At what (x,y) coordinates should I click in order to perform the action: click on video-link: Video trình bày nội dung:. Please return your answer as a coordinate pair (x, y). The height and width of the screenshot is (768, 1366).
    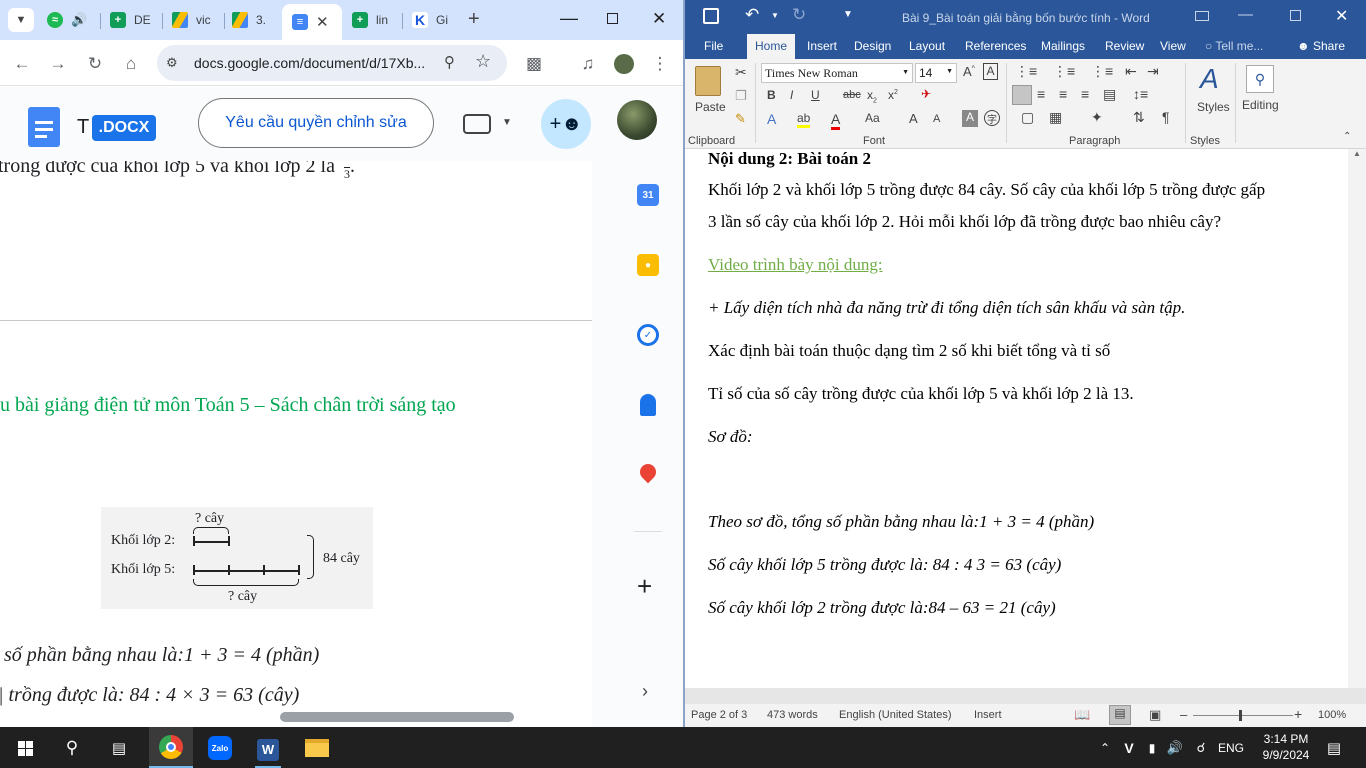
    Looking at the image, I should click on (795, 265).